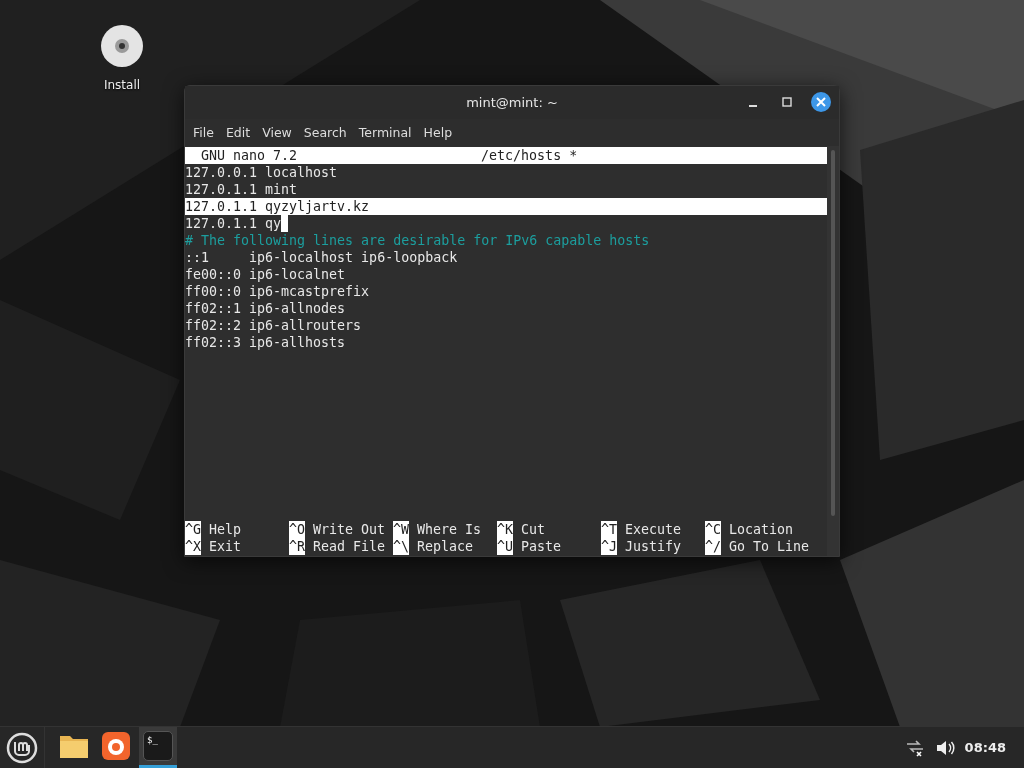  Describe the element at coordinates (297, 546) in the screenshot. I see `shortcut-key: ^R` at that location.